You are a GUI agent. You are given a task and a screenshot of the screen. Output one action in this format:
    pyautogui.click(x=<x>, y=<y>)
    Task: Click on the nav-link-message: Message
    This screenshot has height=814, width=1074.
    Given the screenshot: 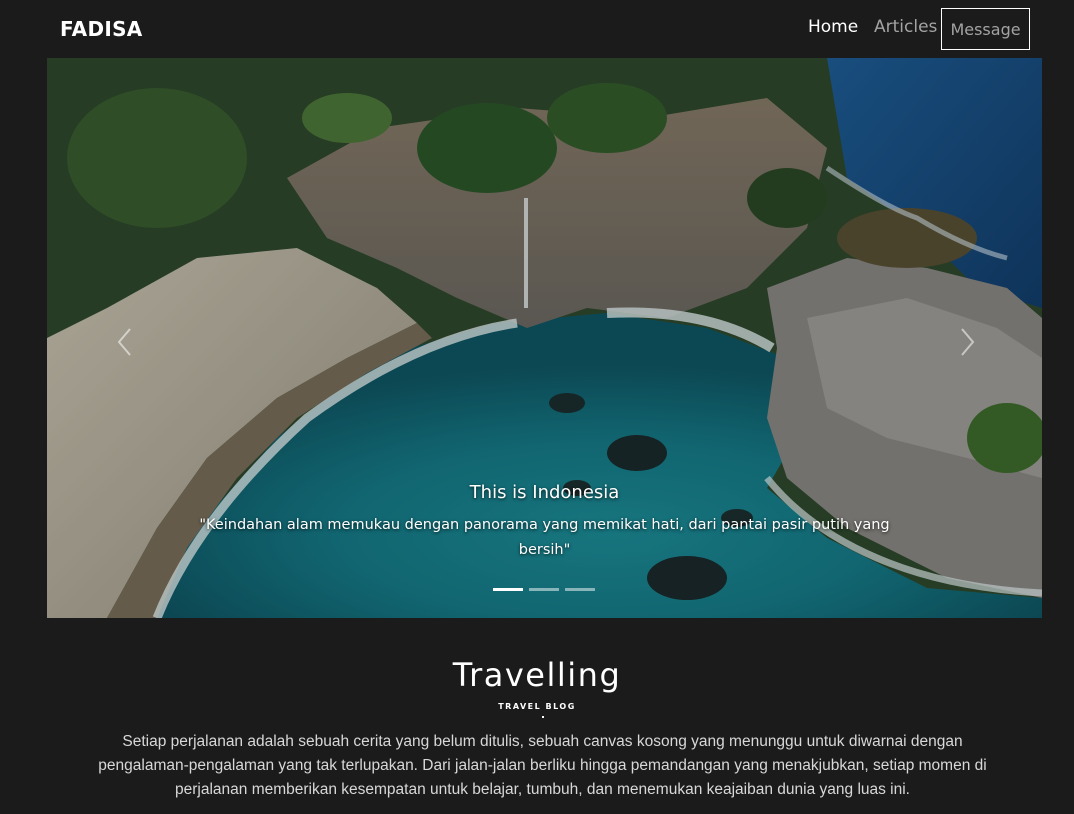 What is the action you would take?
    pyautogui.click(x=985, y=29)
    